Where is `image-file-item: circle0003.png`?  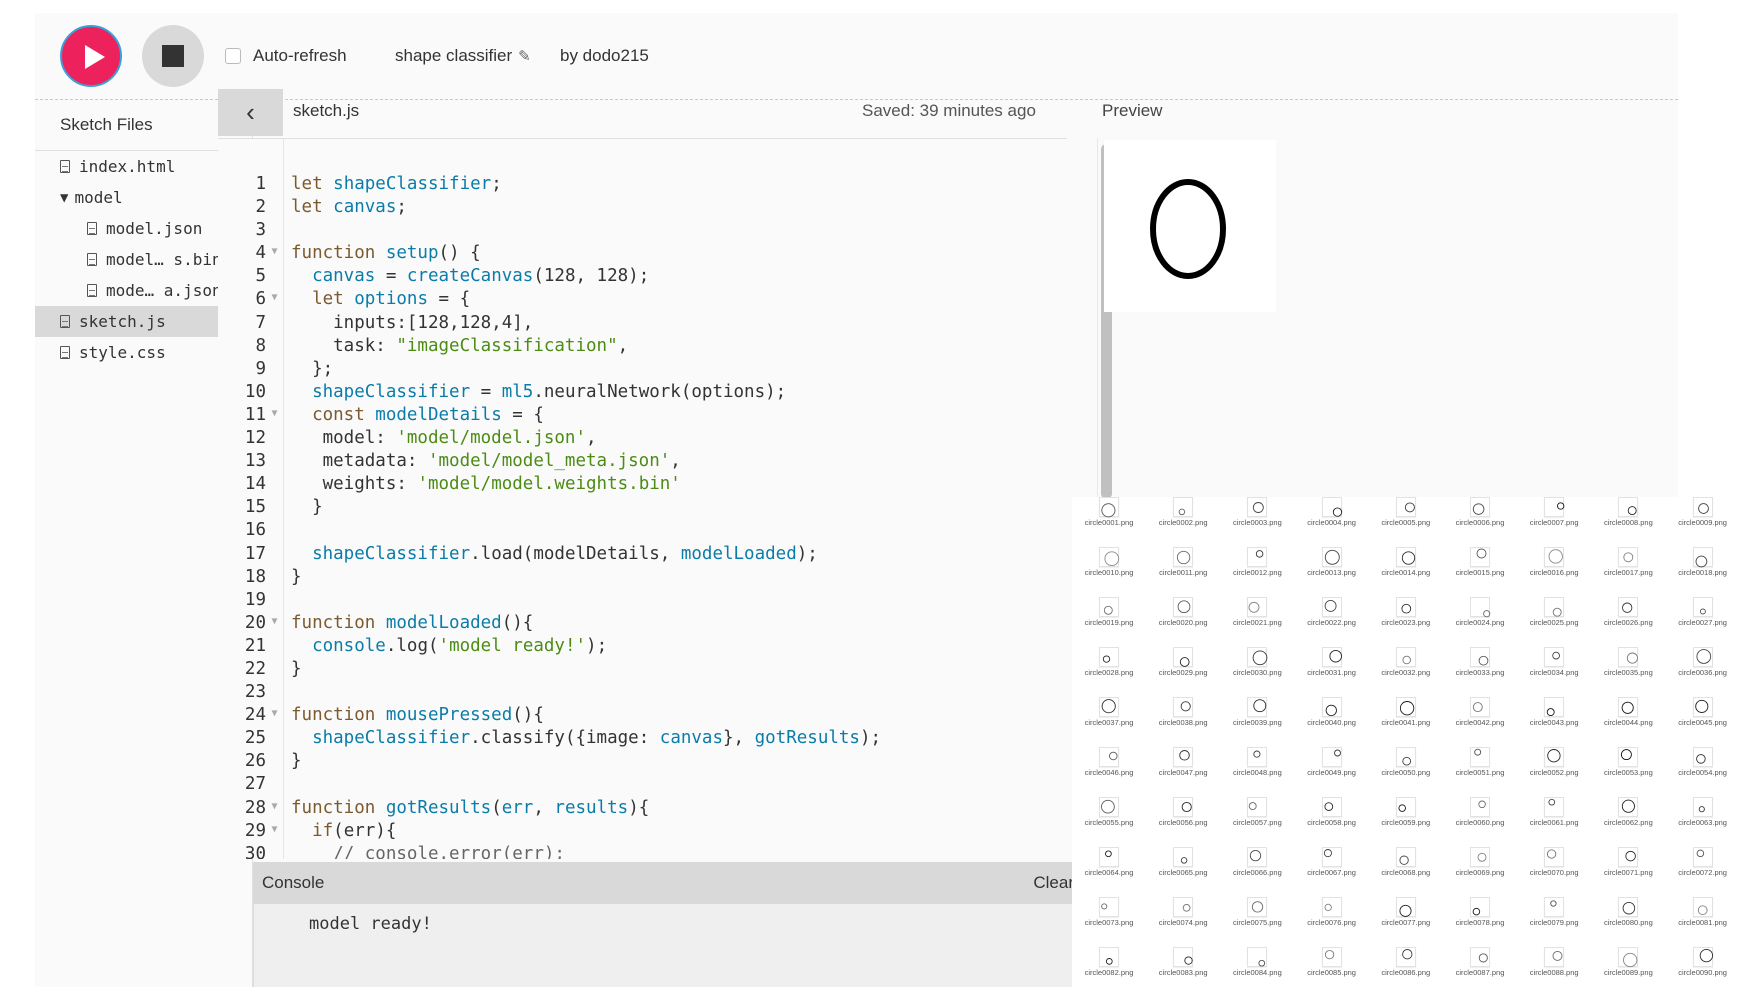 image-file-item: circle0003.png is located at coordinates (1257, 522).